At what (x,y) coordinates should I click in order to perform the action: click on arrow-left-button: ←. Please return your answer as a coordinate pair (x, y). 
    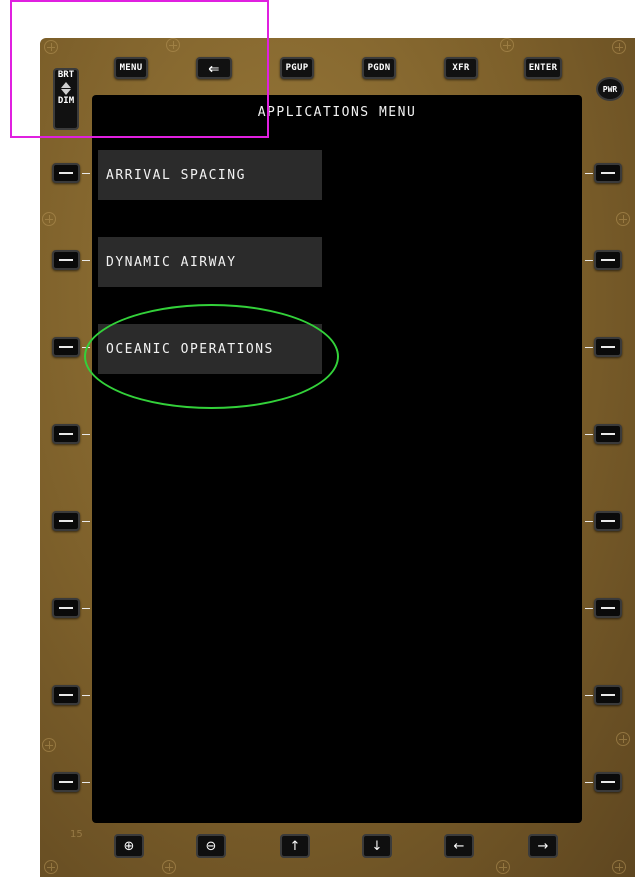
    Looking at the image, I should click on (459, 846).